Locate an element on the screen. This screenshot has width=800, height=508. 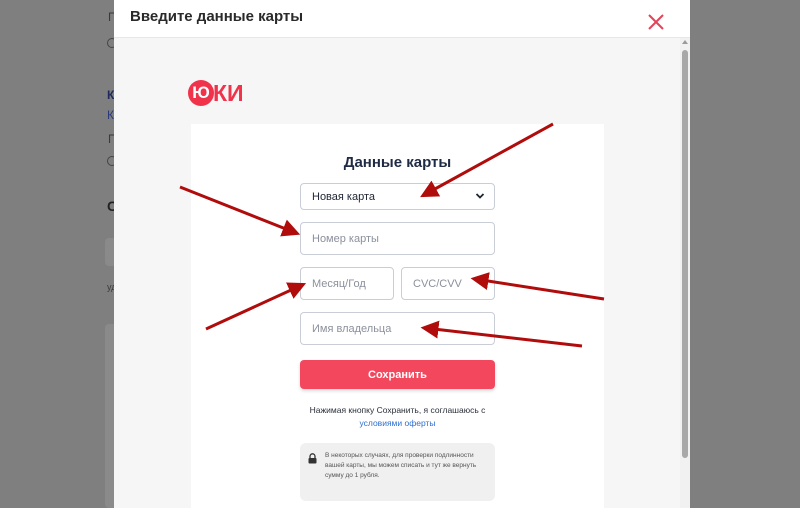
card-select: Новая карта is located at coordinates (397, 196).